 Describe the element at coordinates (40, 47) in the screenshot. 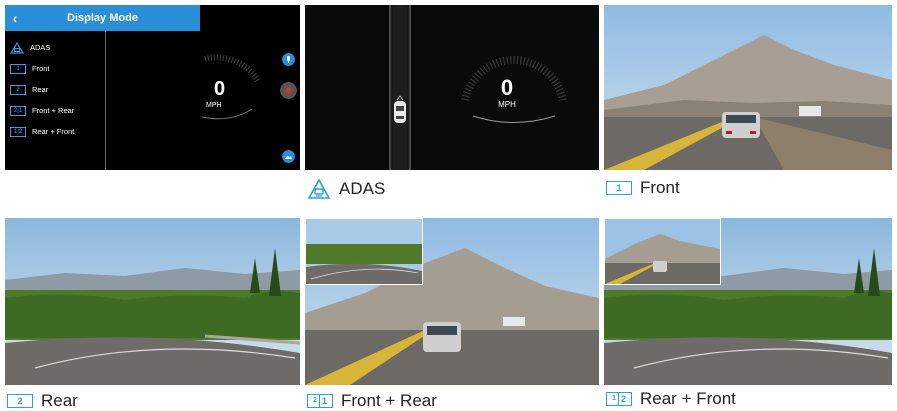

I see `menu-item-label: ADAS` at that location.